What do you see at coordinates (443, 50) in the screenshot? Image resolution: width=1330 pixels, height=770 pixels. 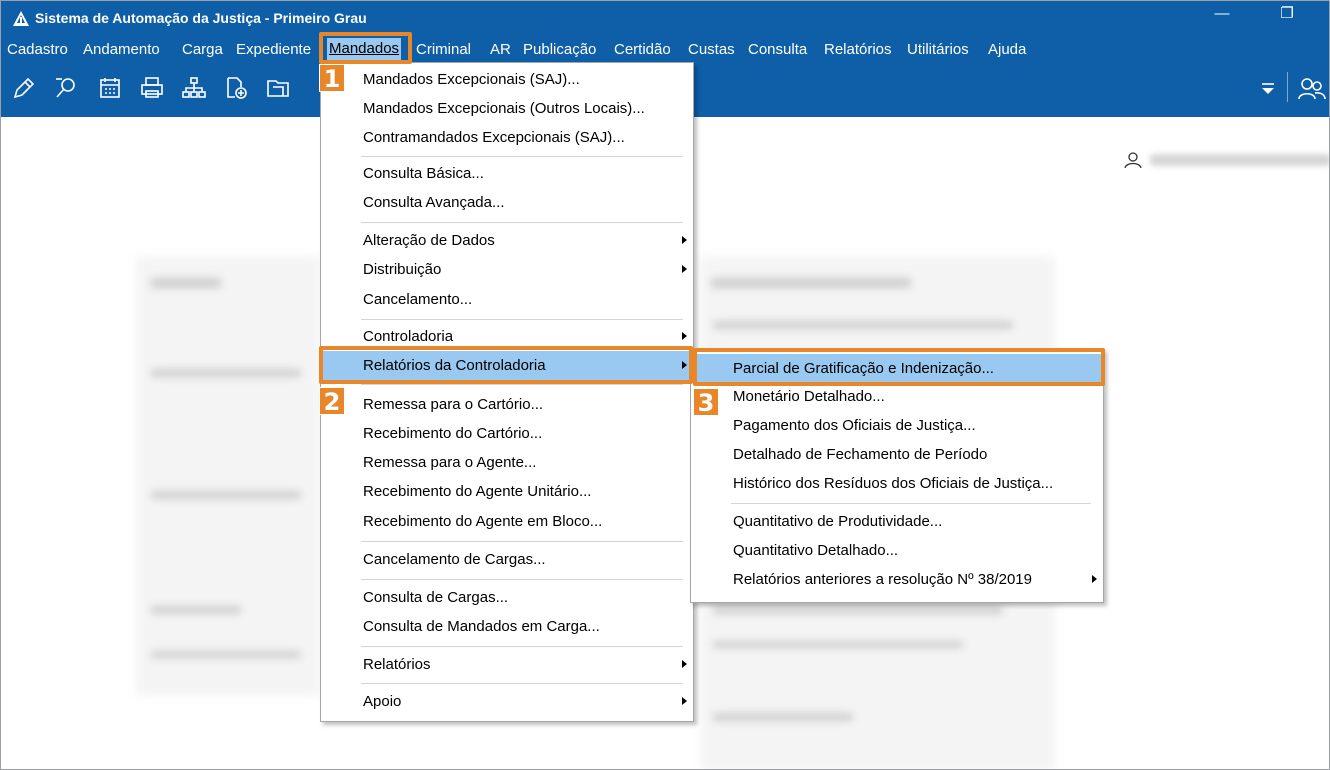 I see `menu-criminal: Criminal` at bounding box center [443, 50].